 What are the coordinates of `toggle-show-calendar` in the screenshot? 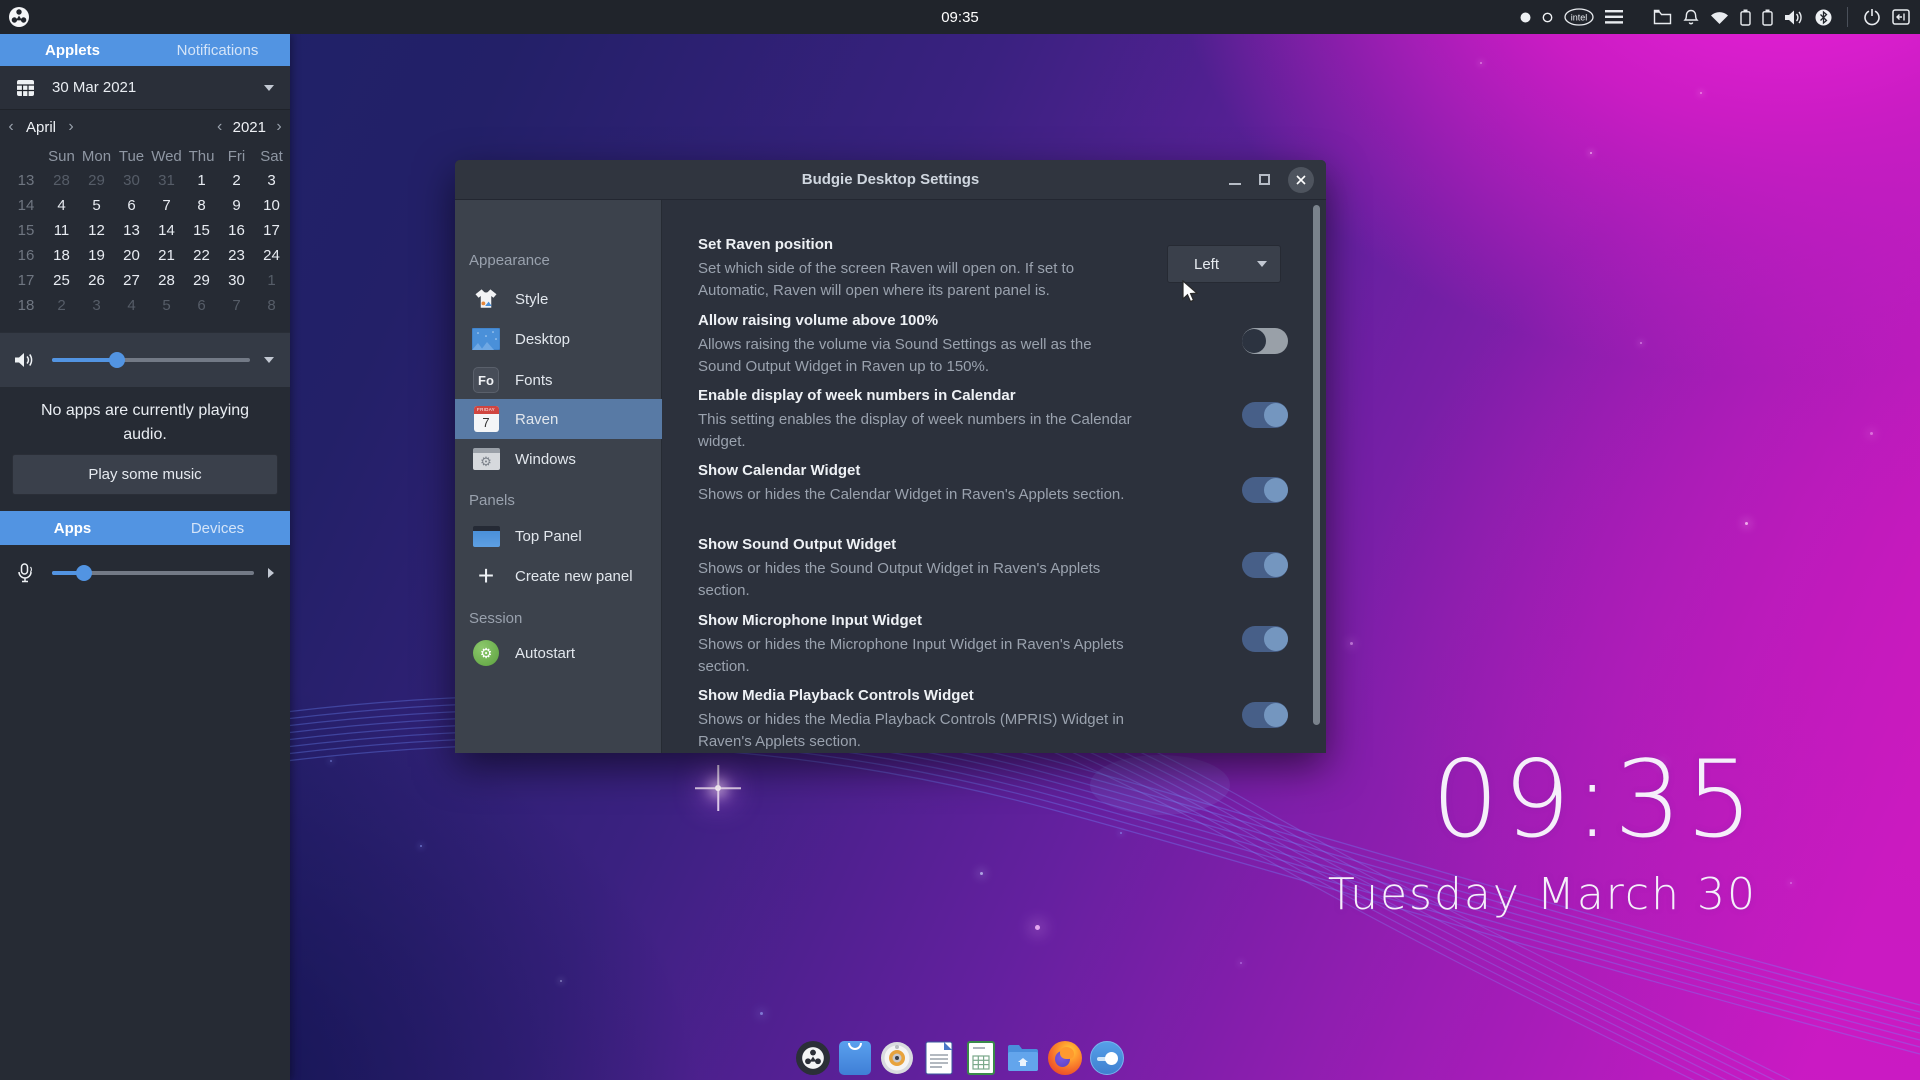 It's located at (1265, 490).